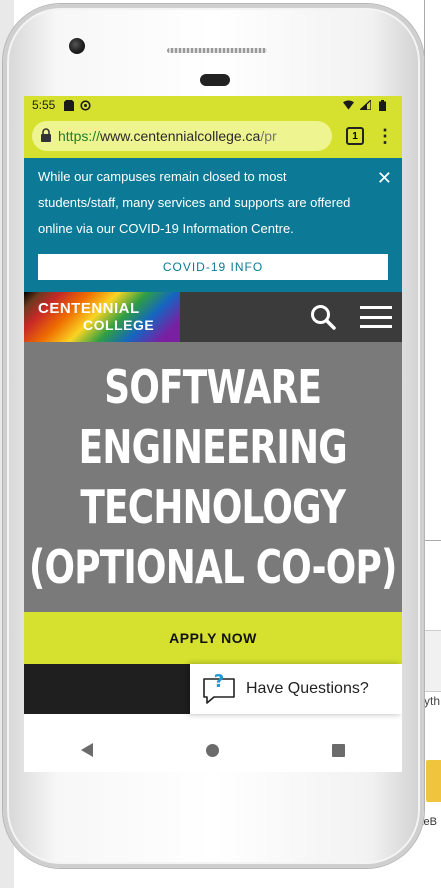 The image size is (441, 888). Describe the element at coordinates (432, 701) in the screenshot. I see `desktop-right-label: yth` at that location.